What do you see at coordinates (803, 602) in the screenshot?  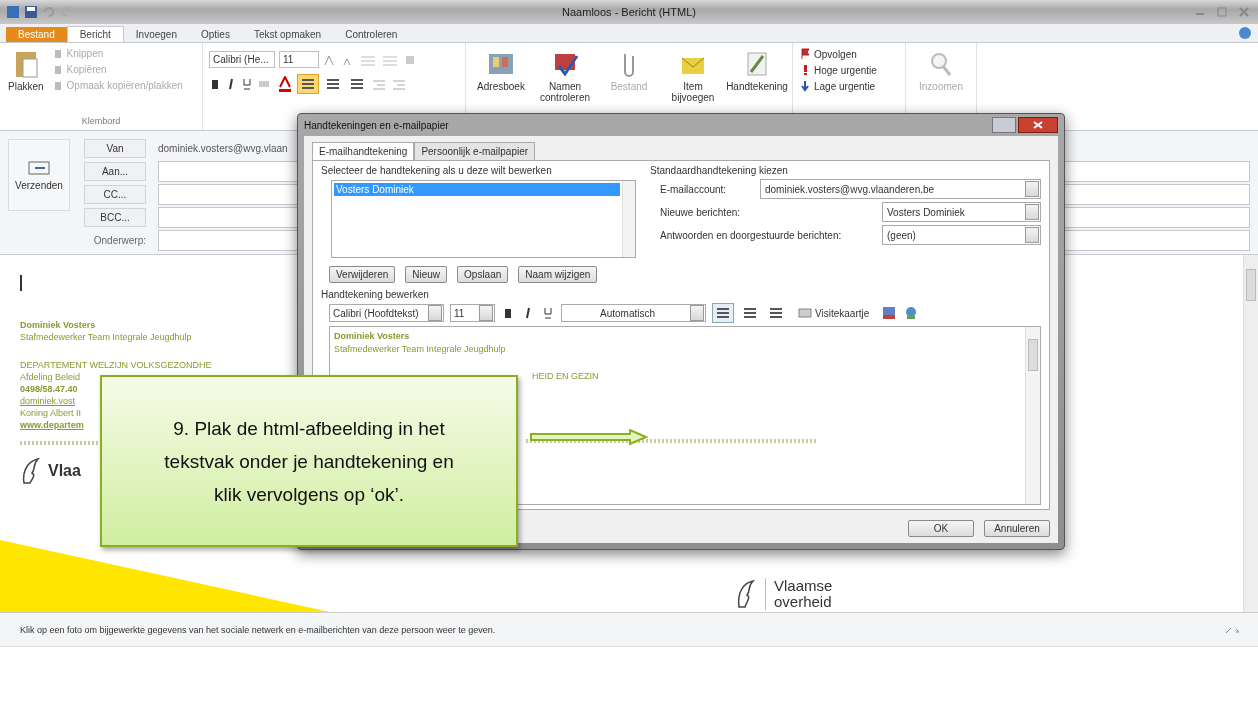 I see `logo-text: overheid` at bounding box center [803, 602].